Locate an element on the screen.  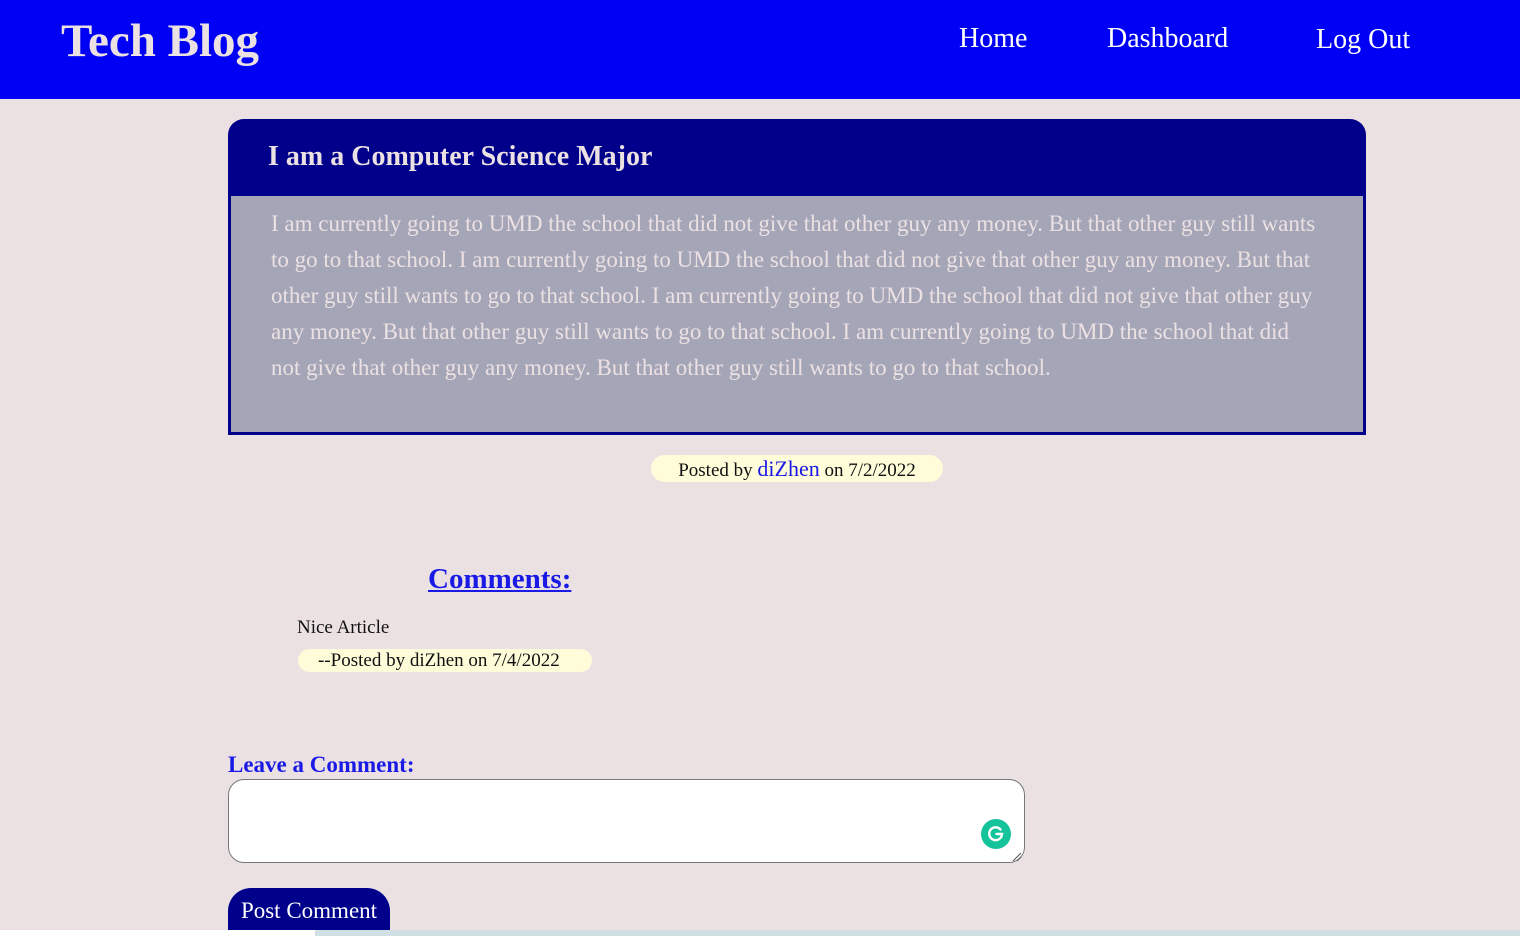
post-date: 7/2/2022 is located at coordinates (882, 470).